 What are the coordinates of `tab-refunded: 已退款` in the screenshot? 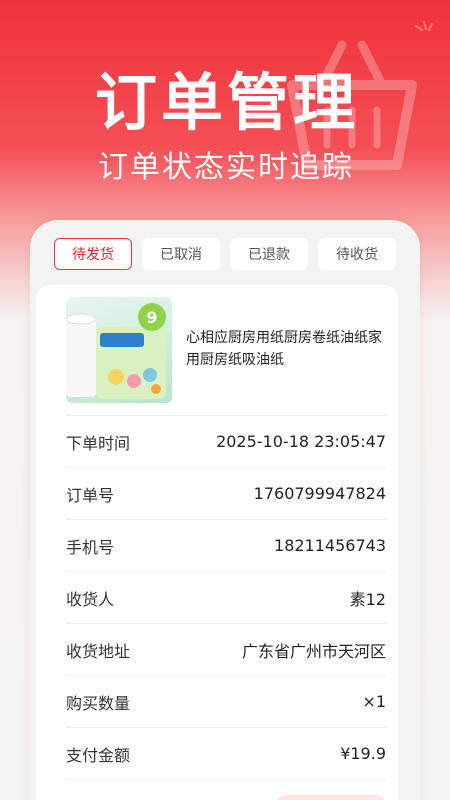 It's located at (269, 254).